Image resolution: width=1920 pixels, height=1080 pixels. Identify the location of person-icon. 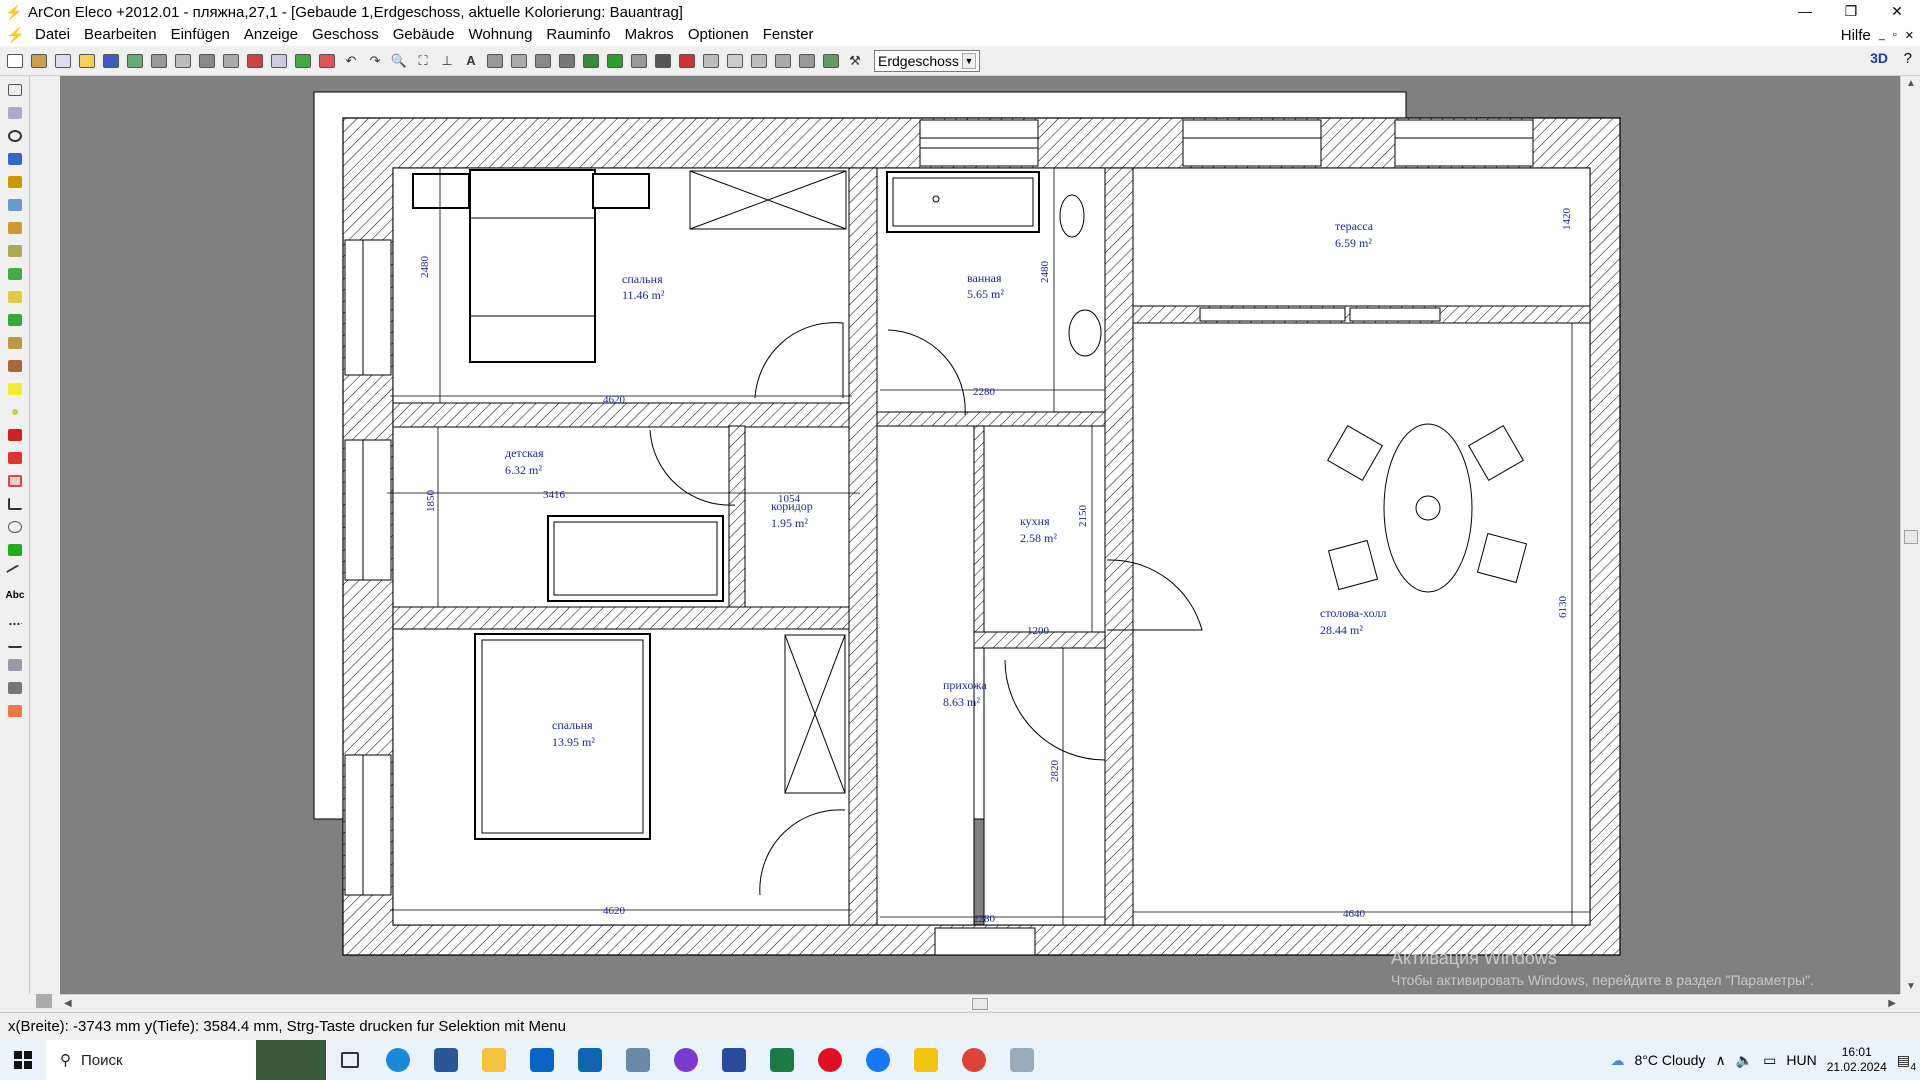
(15, 526).